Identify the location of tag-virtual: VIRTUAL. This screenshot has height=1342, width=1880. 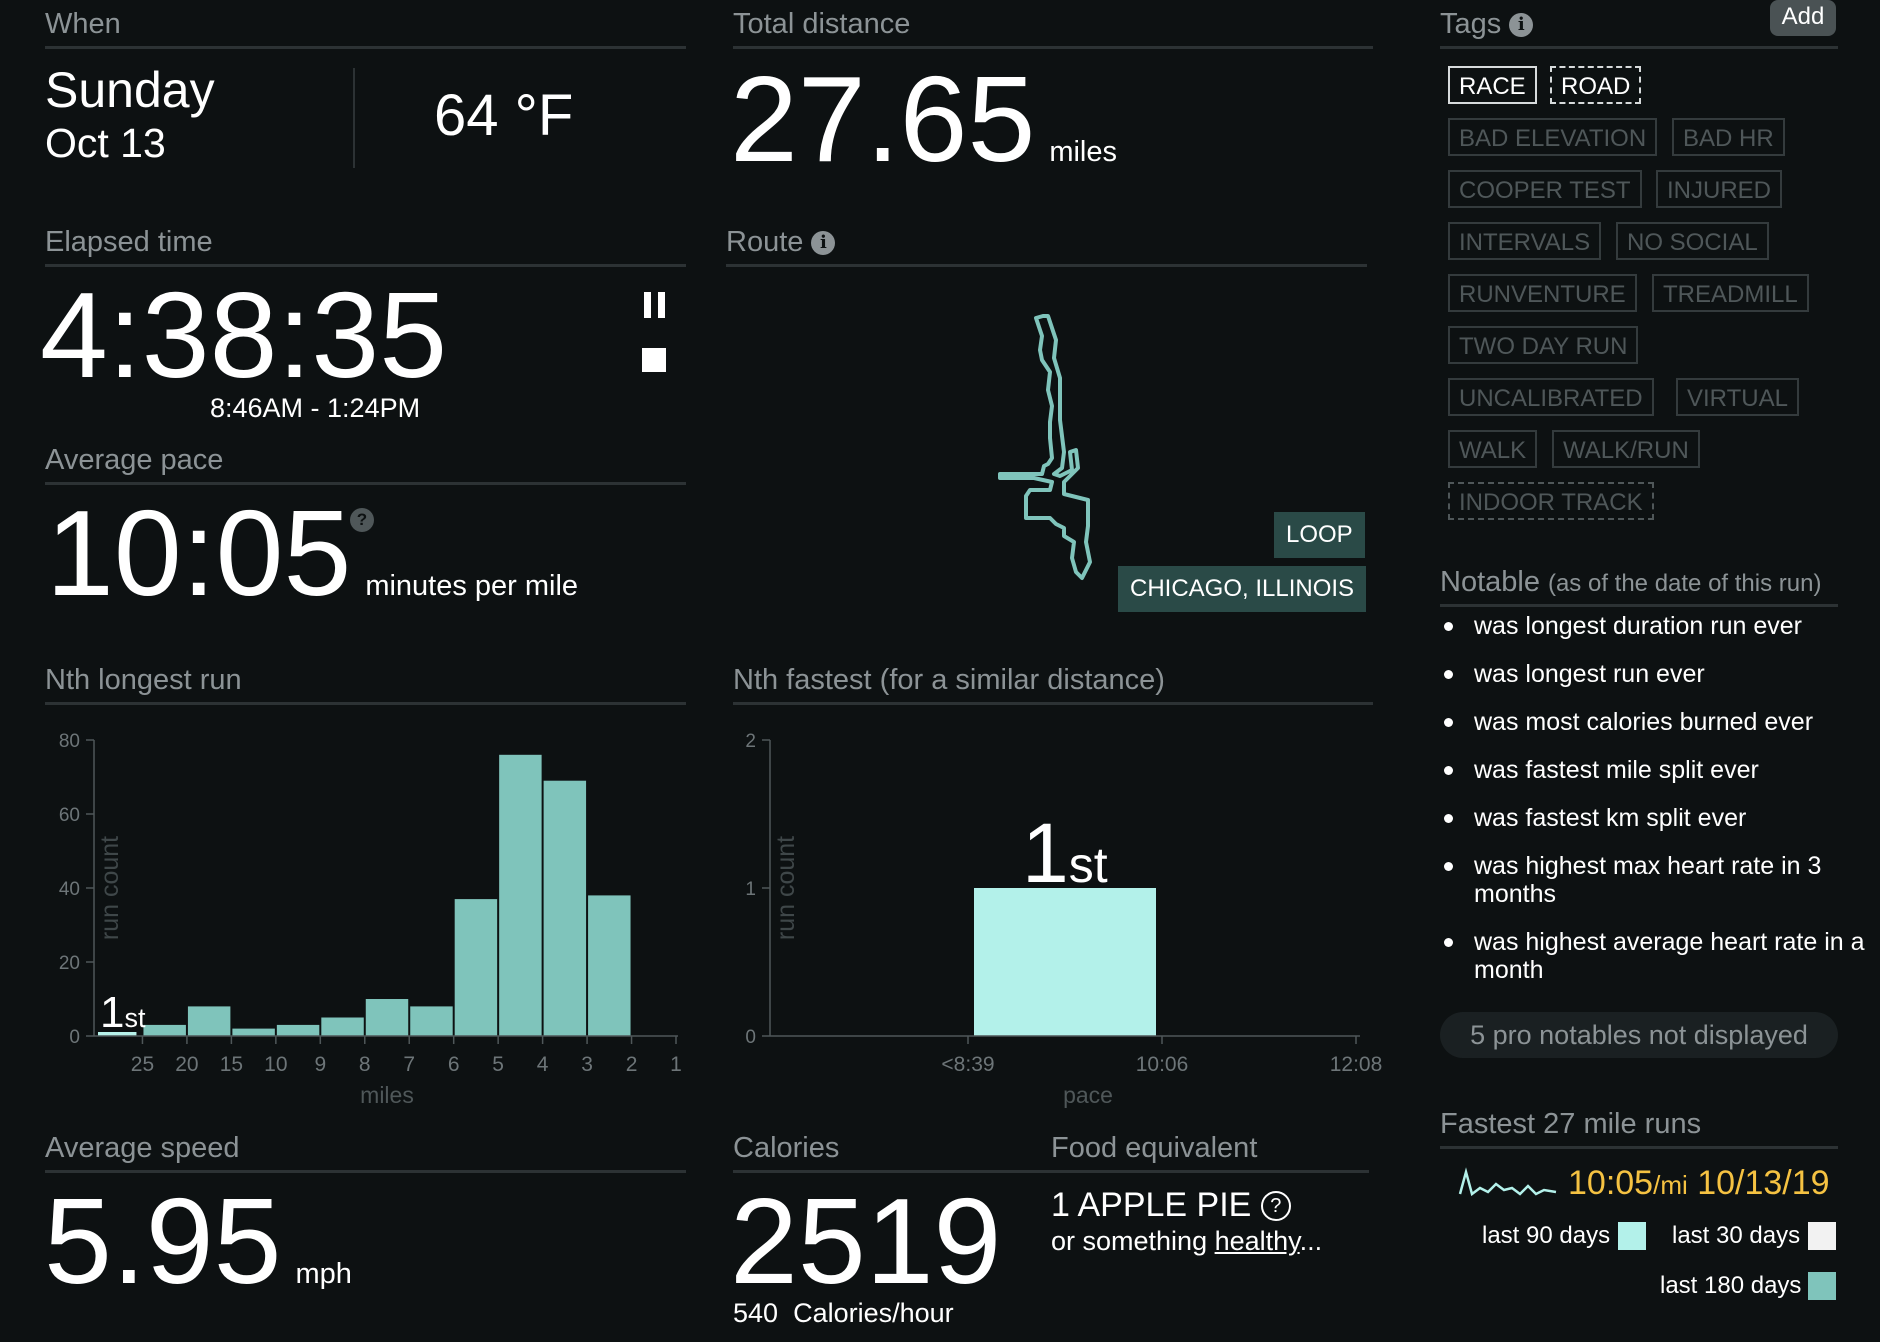
(1737, 397).